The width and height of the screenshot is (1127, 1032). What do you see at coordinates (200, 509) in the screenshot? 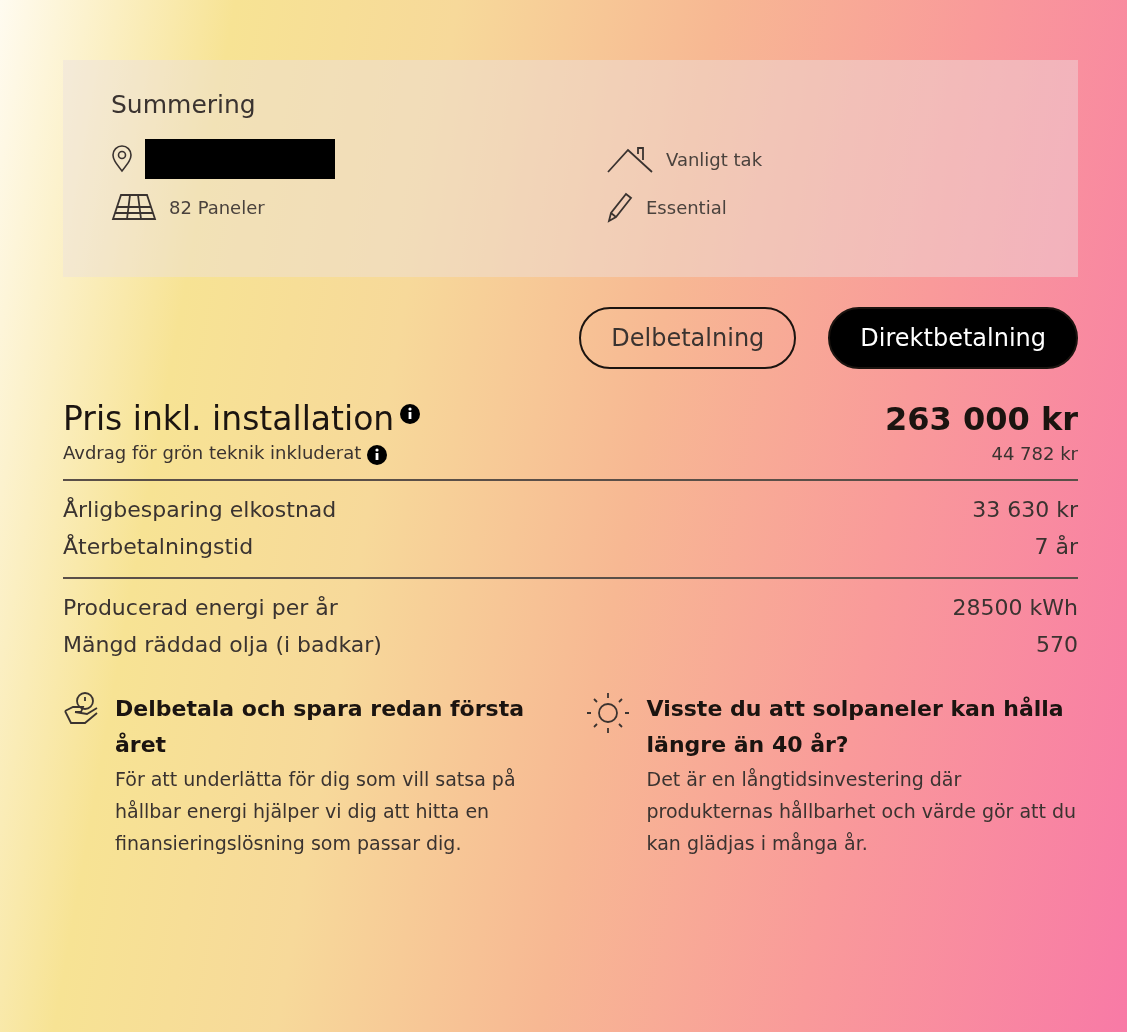
I see `stat-label: Årligbesparing elkostnad` at bounding box center [200, 509].